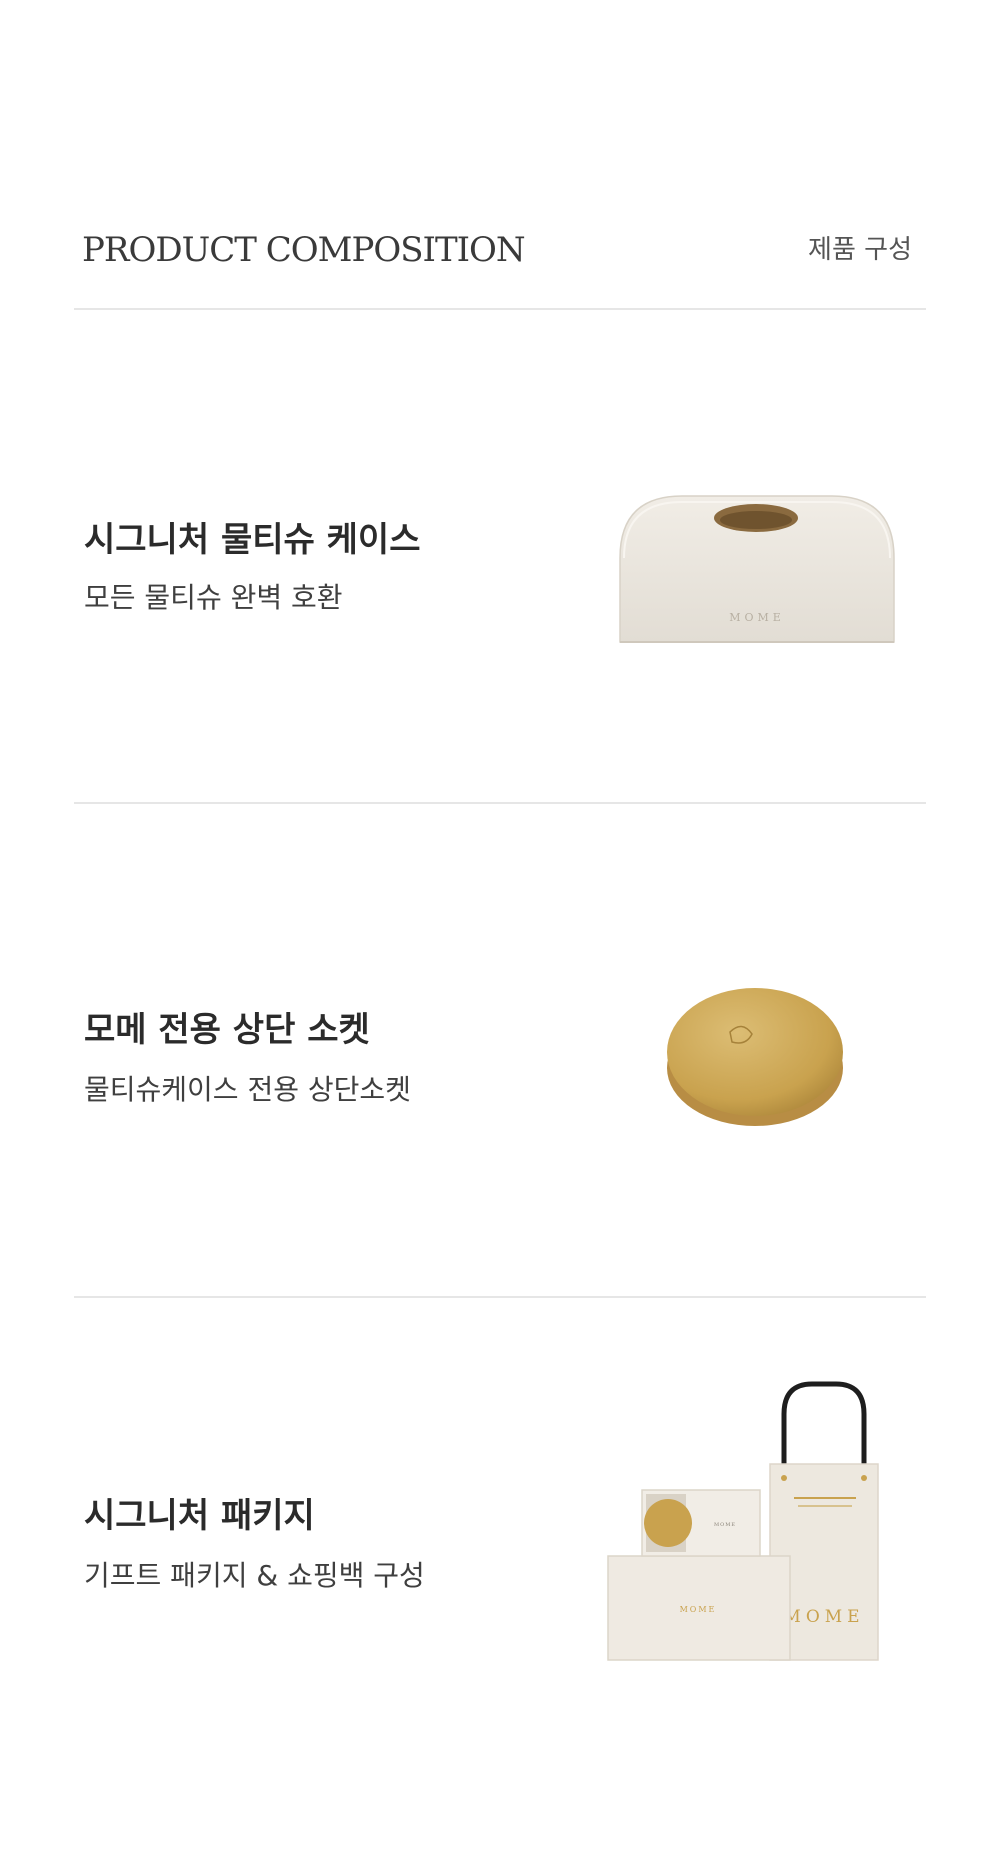 The image size is (1000, 1859). I want to click on tissue-case-illustration: MOME, so click(757, 569).